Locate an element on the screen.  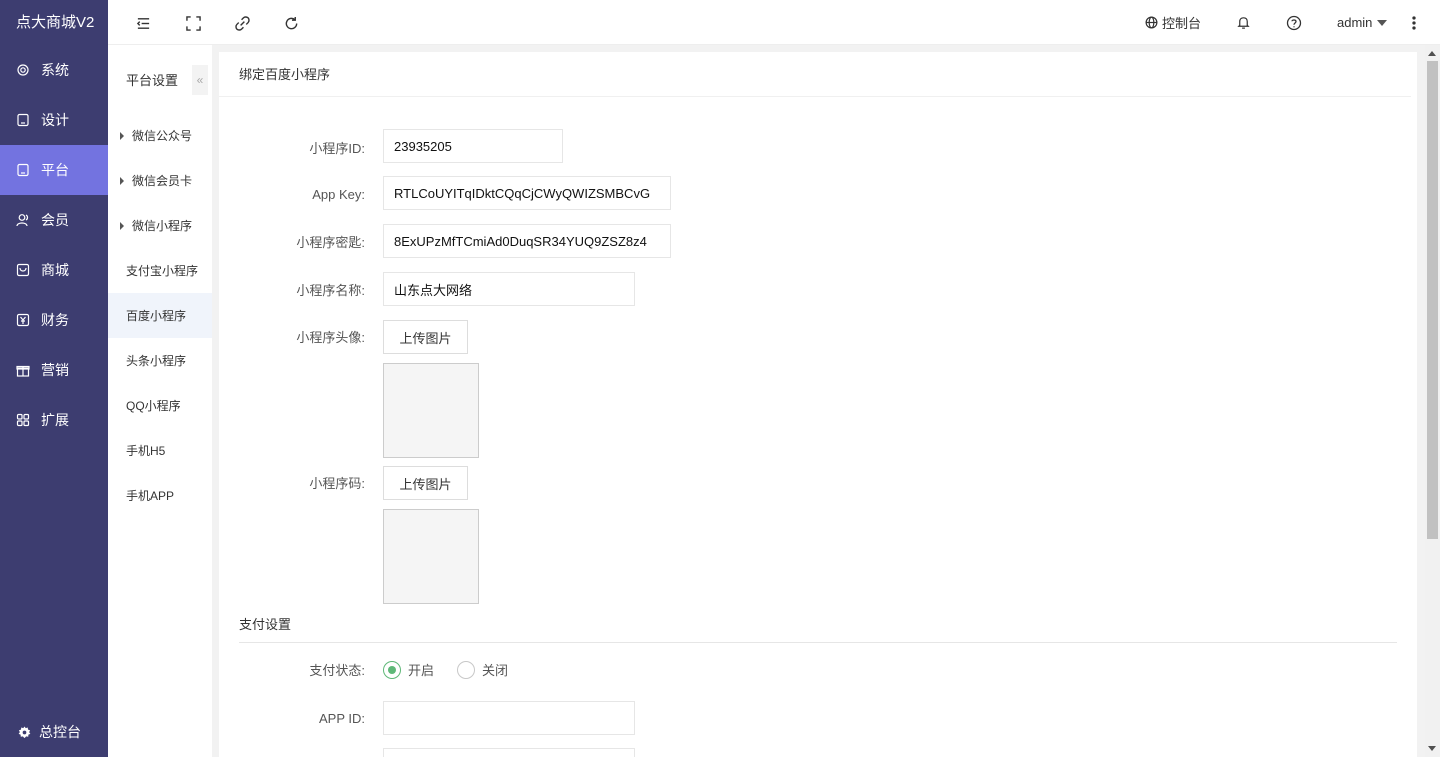
shop-icon is located at coordinates (23, 270).